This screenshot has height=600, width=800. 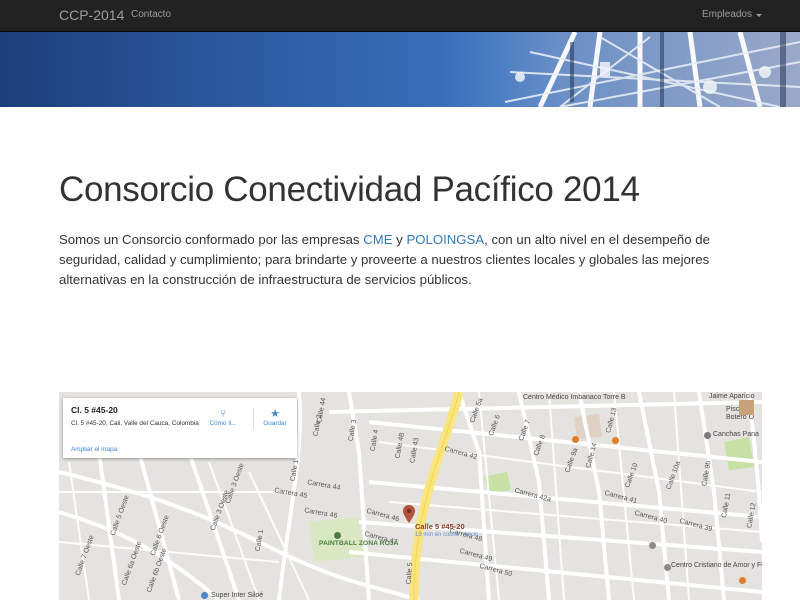 I want to click on marker-title: Calle 5 #45-20, so click(x=440, y=526).